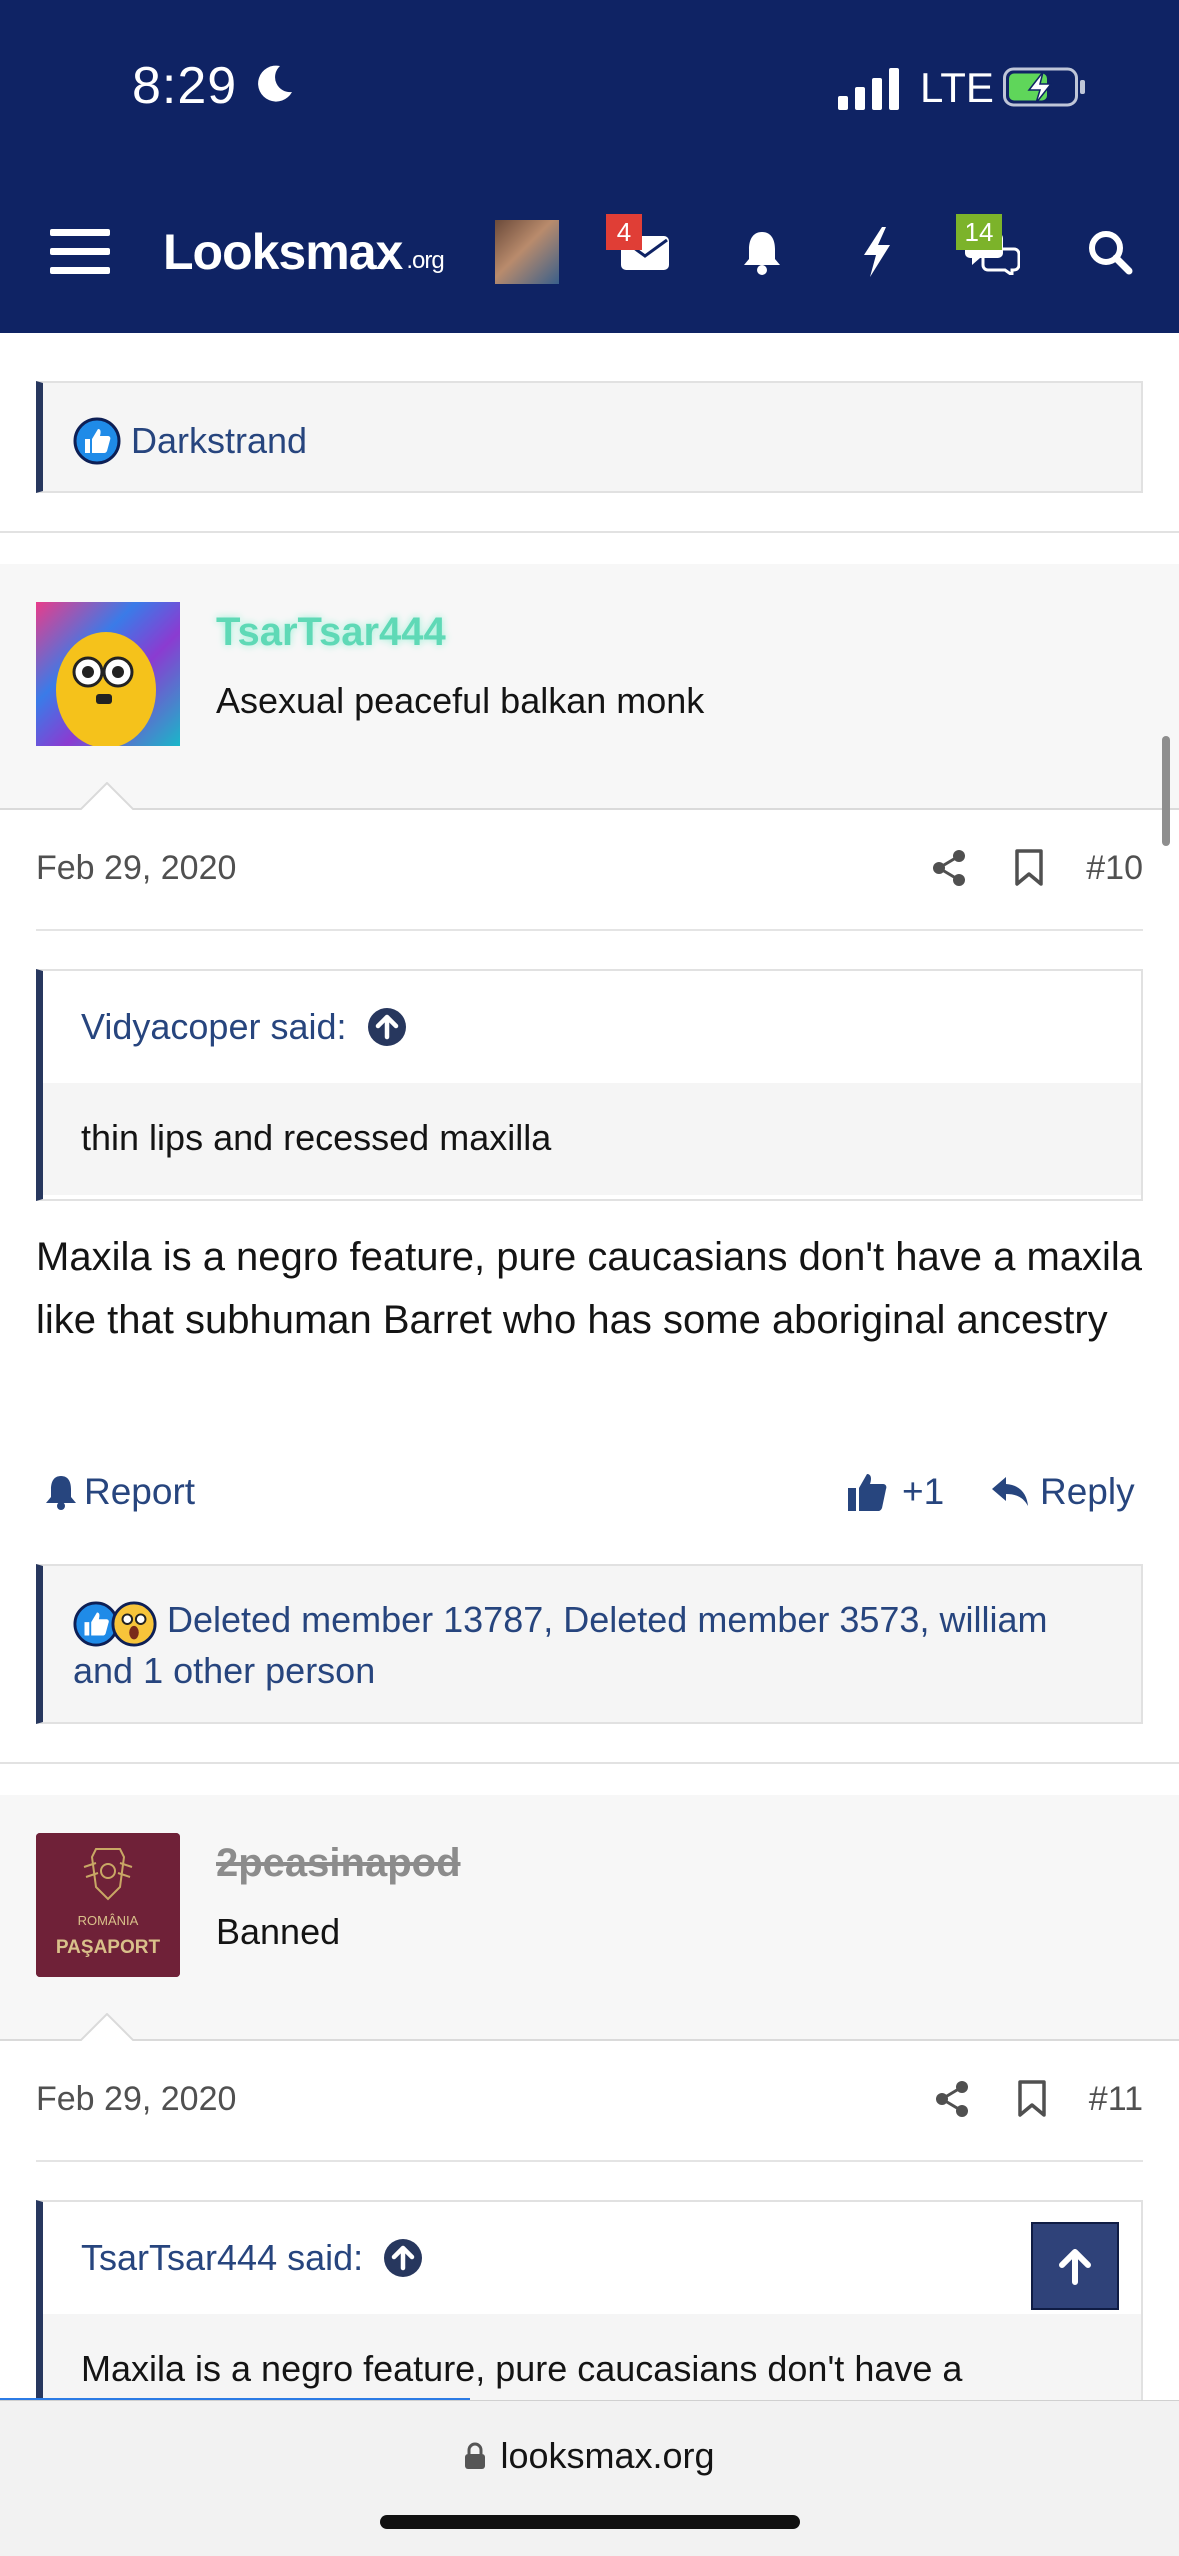 This screenshot has width=1179, height=2556. I want to click on quote-author: Vidyacoper said:, so click(214, 1027).